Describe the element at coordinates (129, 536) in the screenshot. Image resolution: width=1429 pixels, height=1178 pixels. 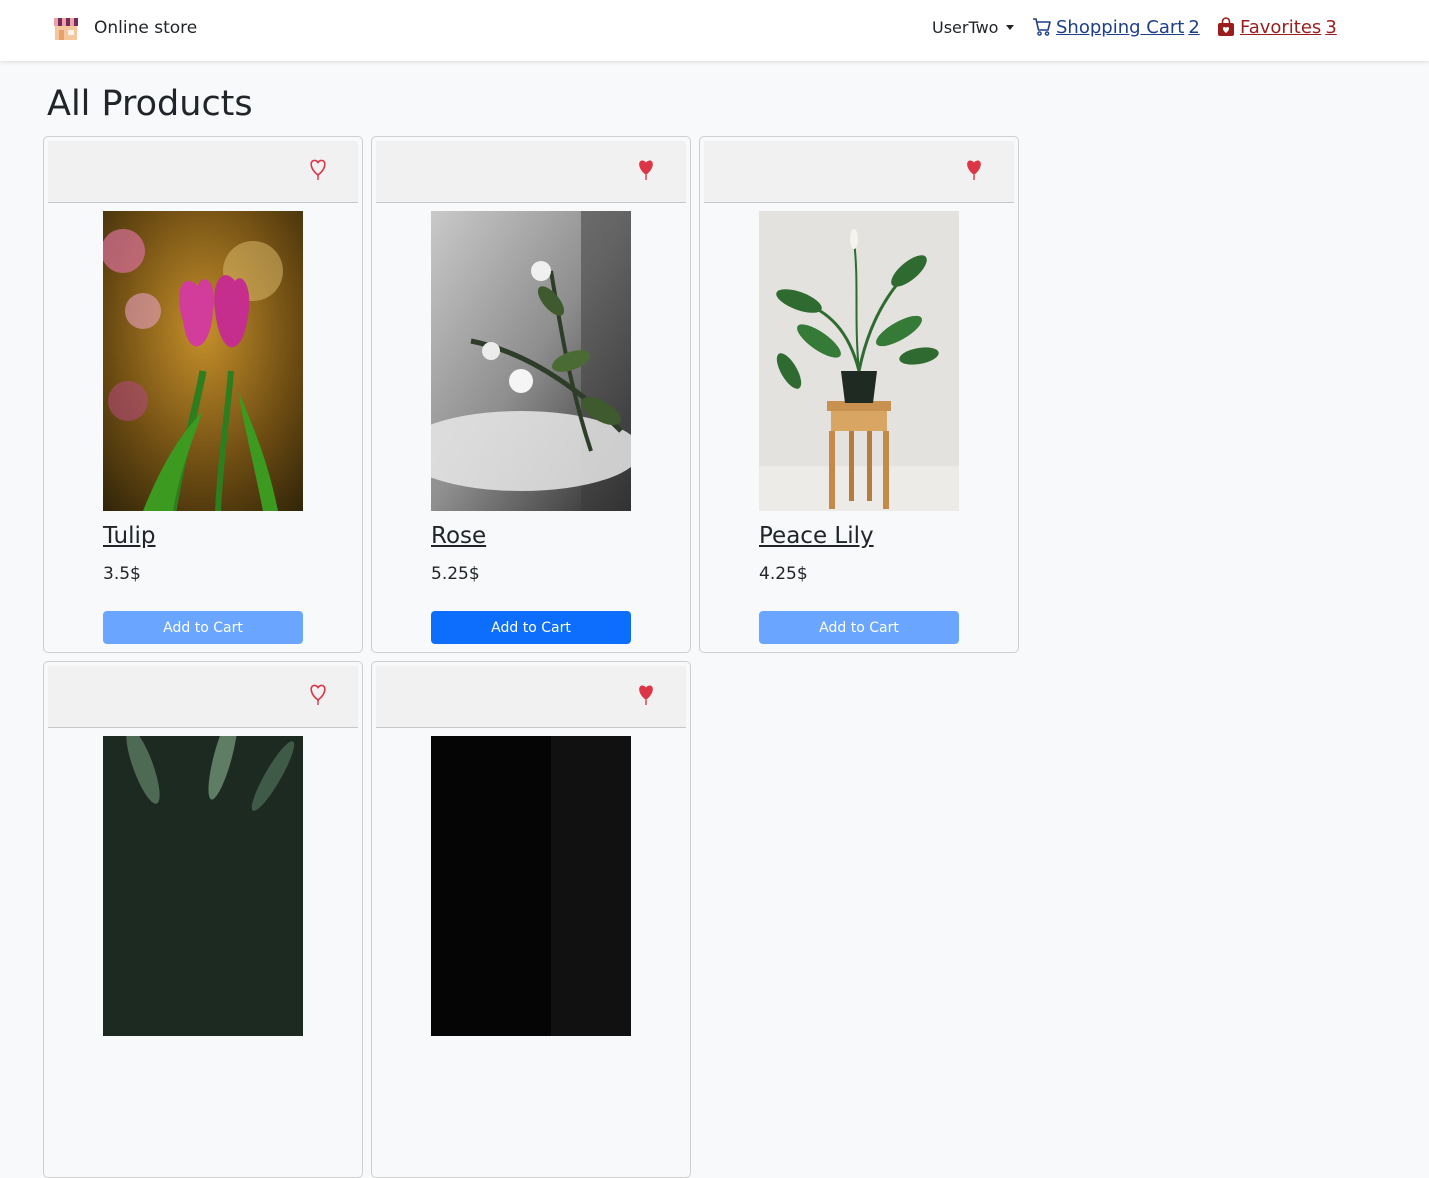
I see `product-name-link: Tulip` at that location.